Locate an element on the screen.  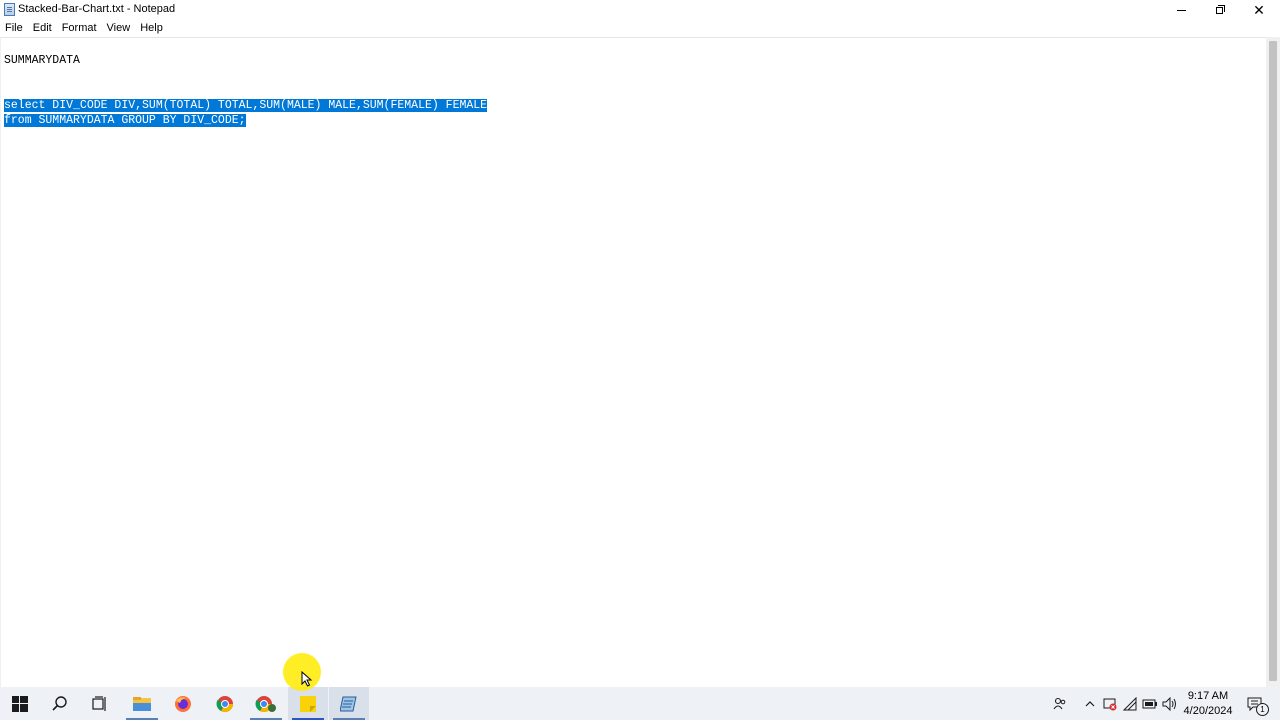
chevron-up-icon is located at coordinates (1090, 703).